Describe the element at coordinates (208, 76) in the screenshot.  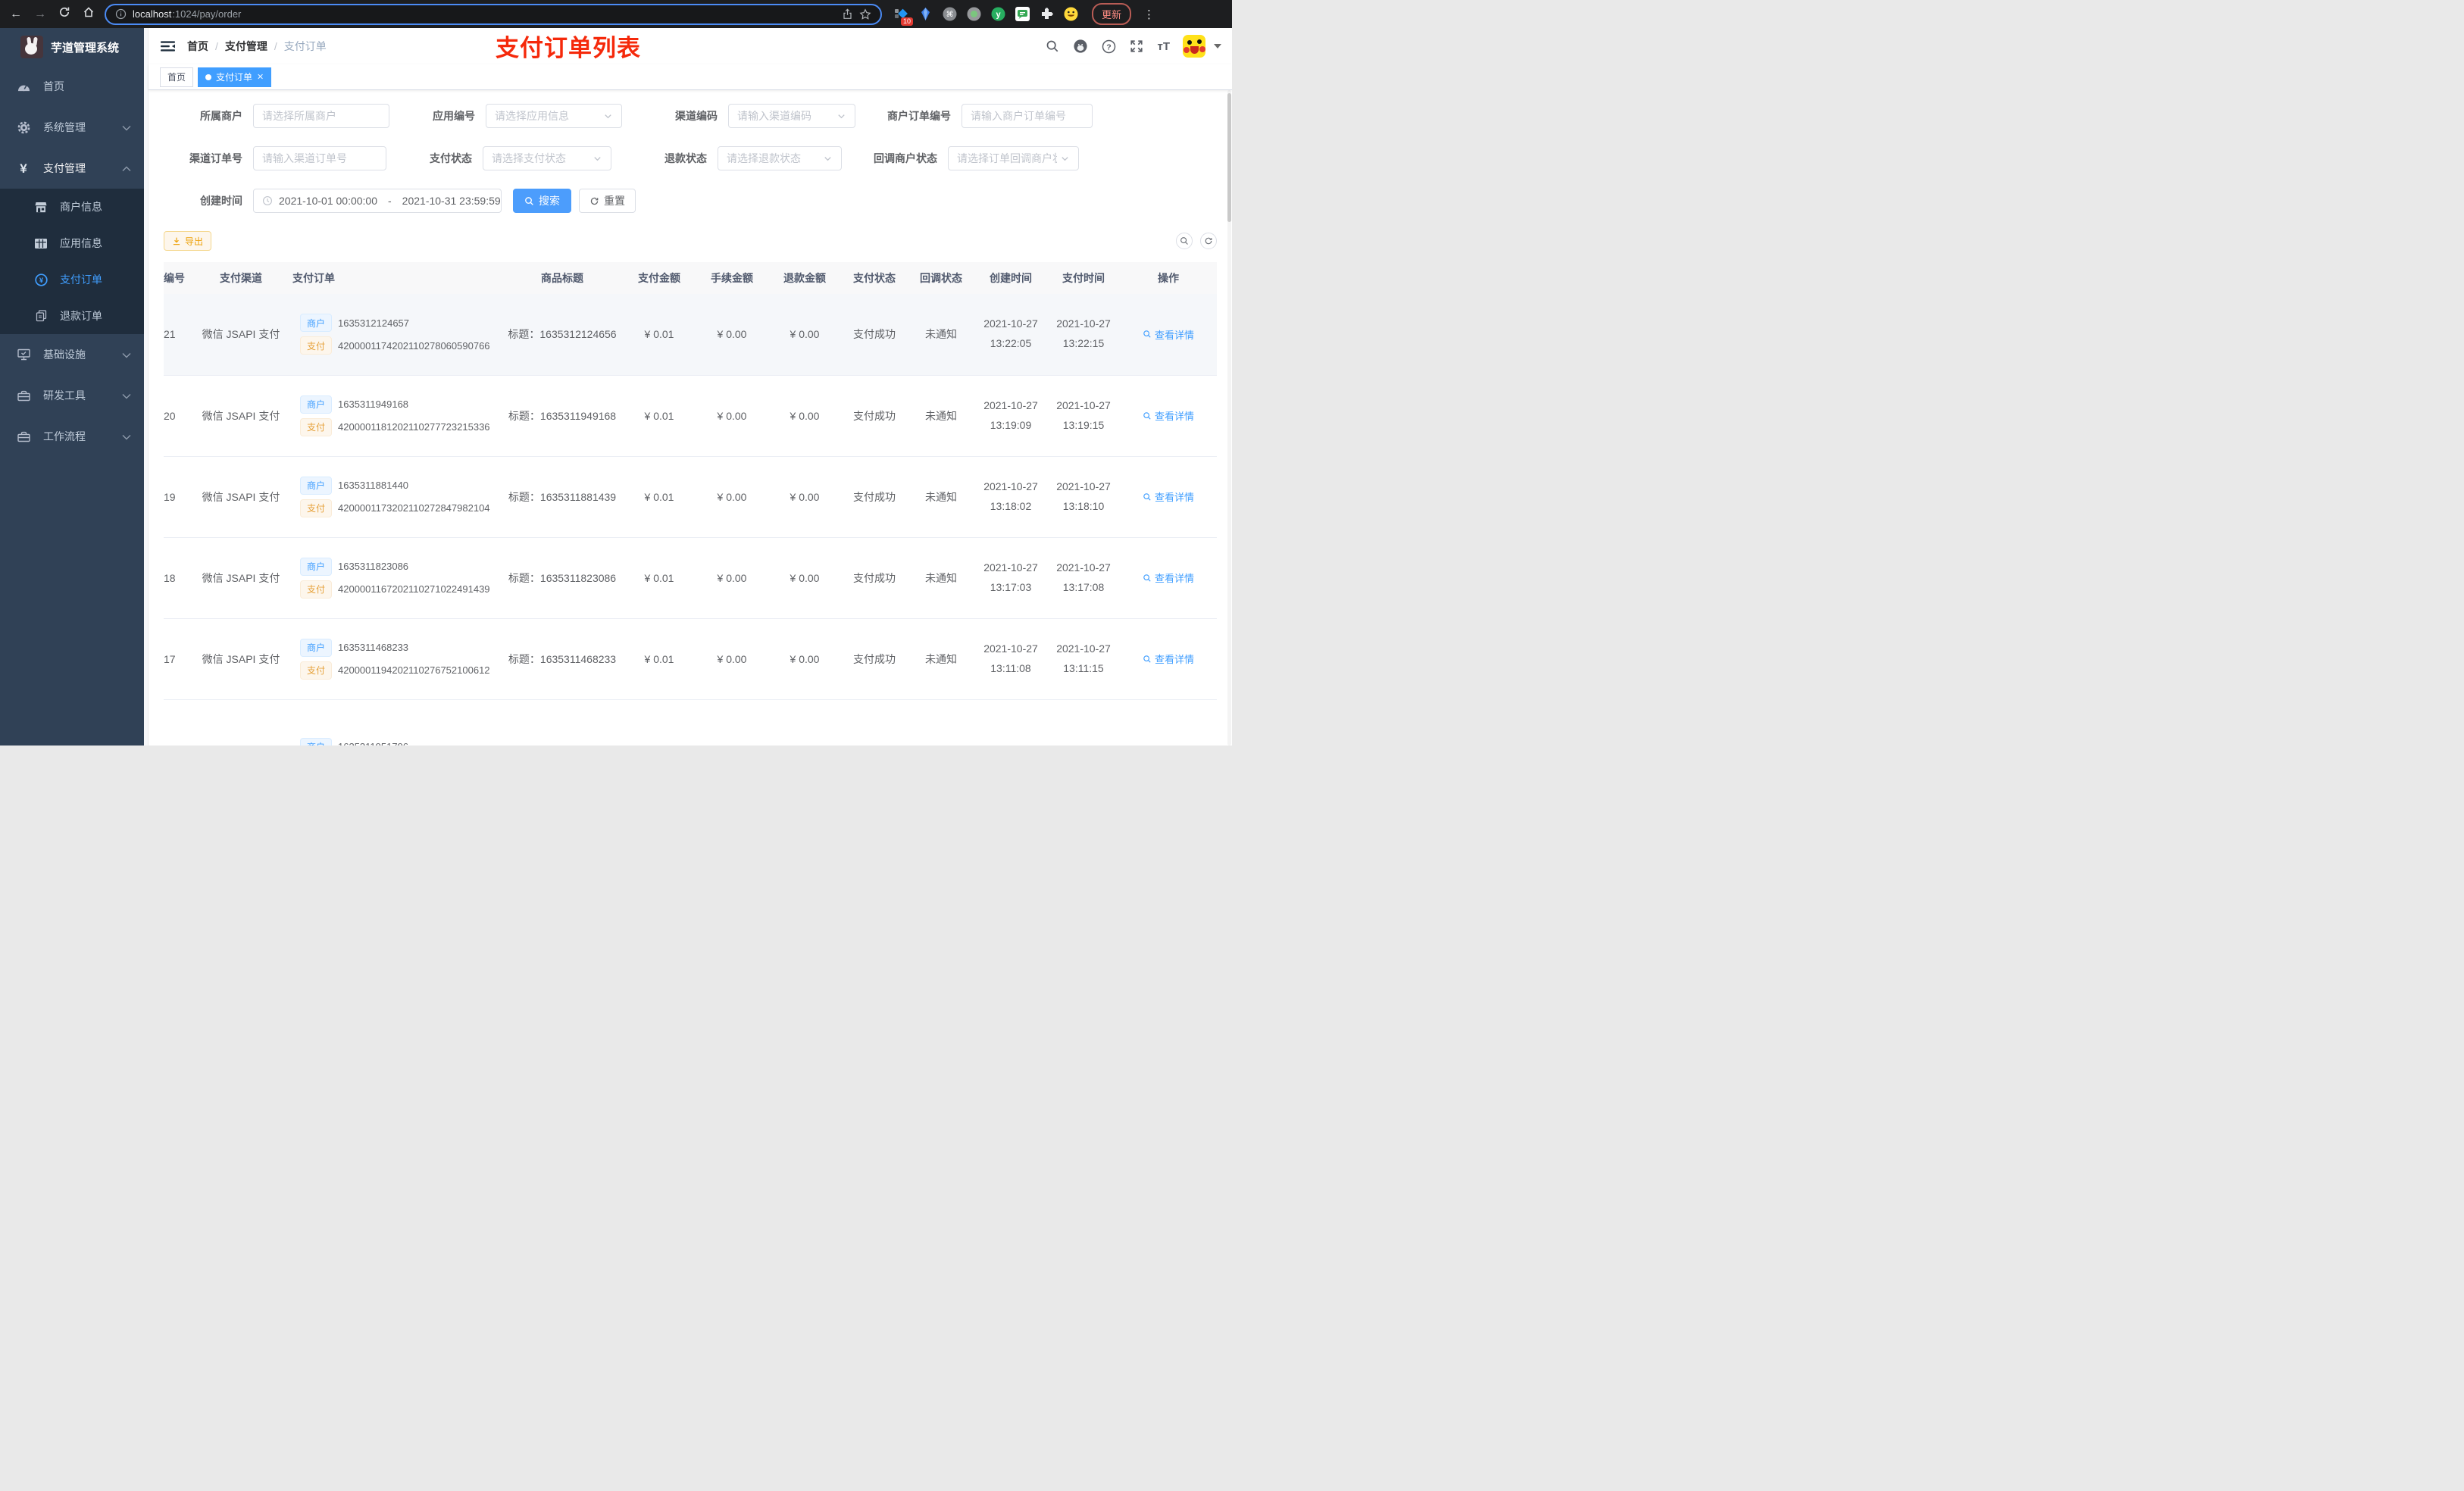
I see `active-dot` at that location.